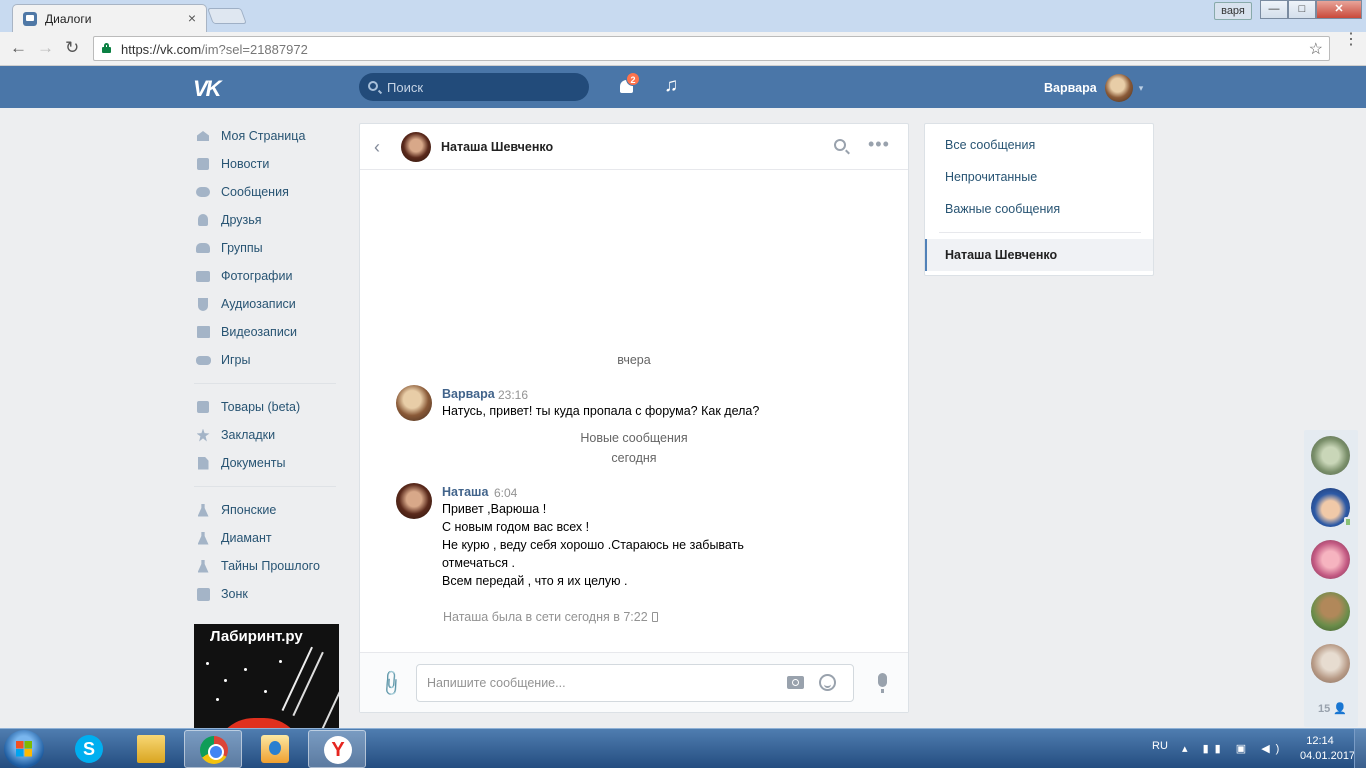  What do you see at coordinates (1360, 748) in the screenshot?
I see `show-desktop-button` at bounding box center [1360, 748].